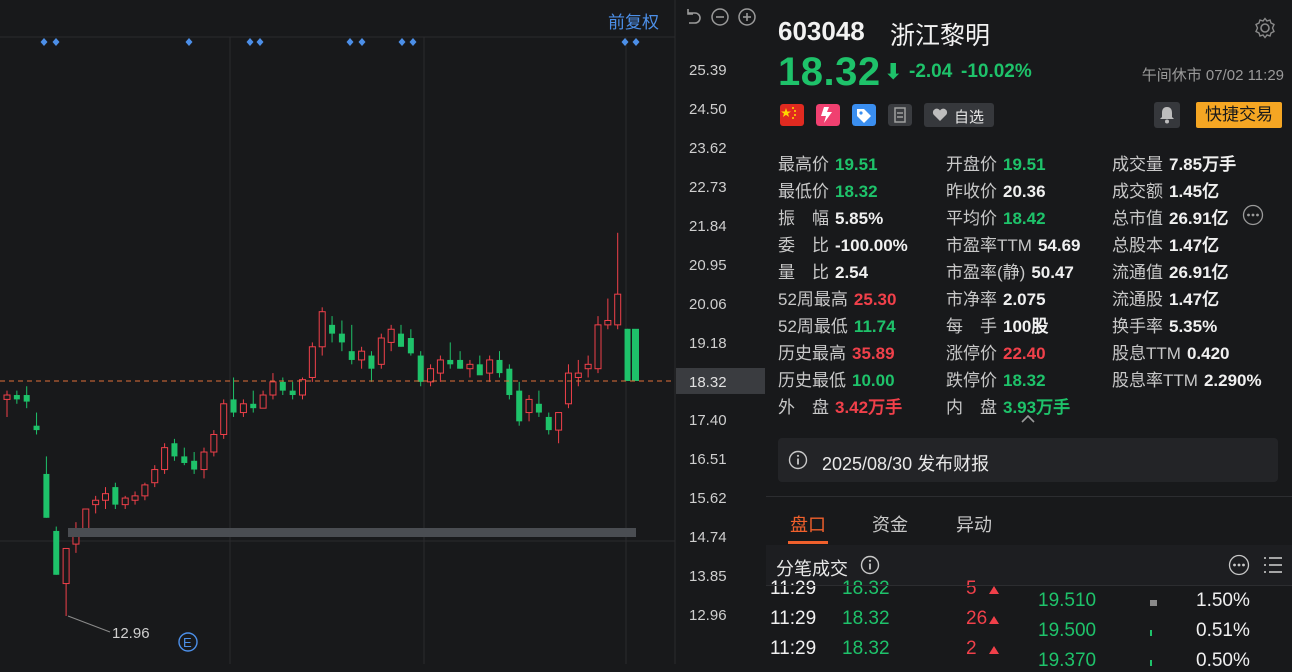 The image size is (1292, 672). What do you see at coordinates (1239, 565) in the screenshot?
I see `ticks-more-icon` at bounding box center [1239, 565].